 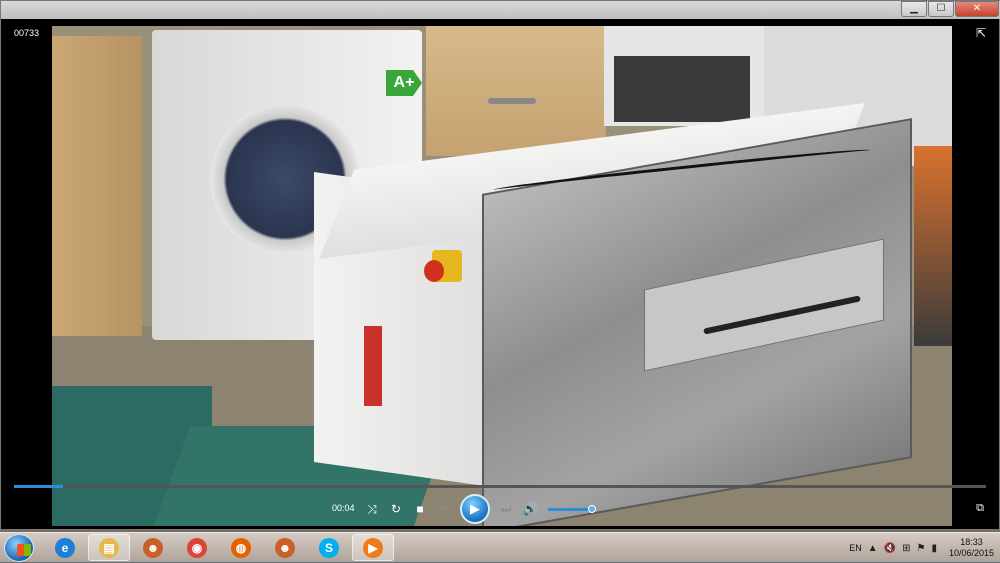 What do you see at coordinates (971, 553) in the screenshot?
I see `clock-date: 10/06/2015` at bounding box center [971, 553].